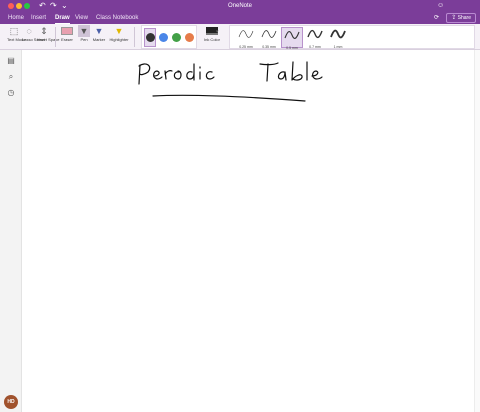 The height and width of the screenshot is (412, 480). I want to click on pen-button: ▼ Pen, so click(84, 33).